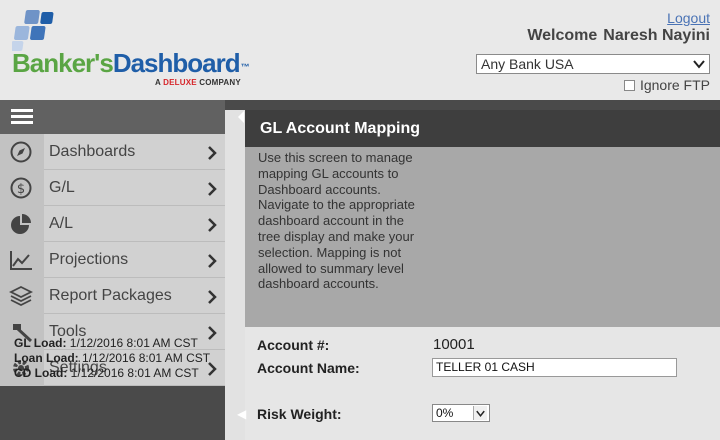  Describe the element at coordinates (63, 63) in the screenshot. I see `logo-text-bankers: Banker's` at that location.